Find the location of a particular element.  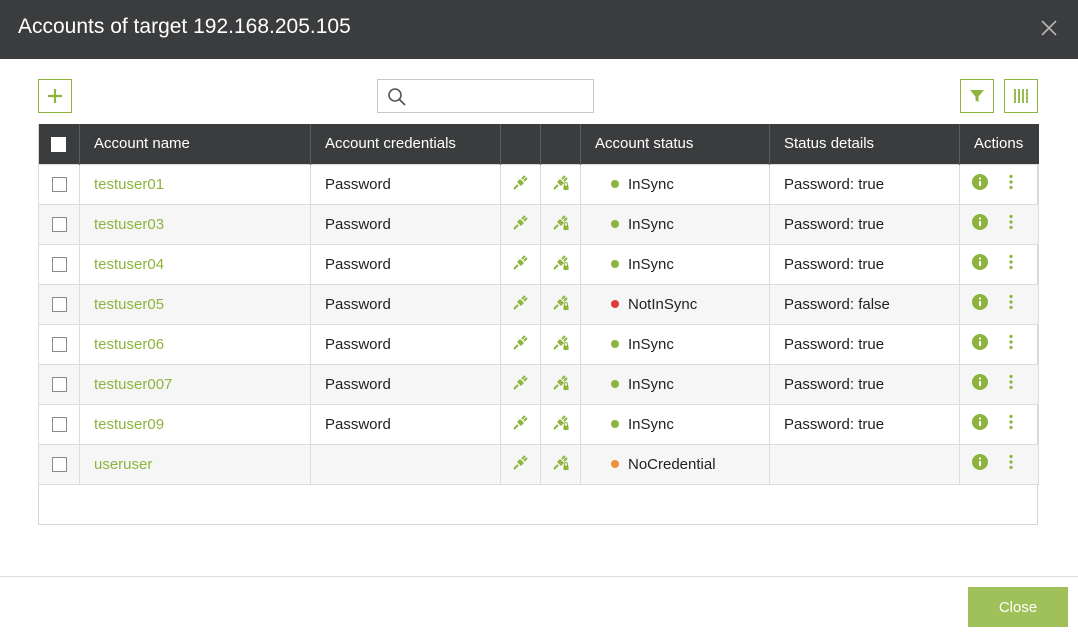

search-box is located at coordinates (485, 96).